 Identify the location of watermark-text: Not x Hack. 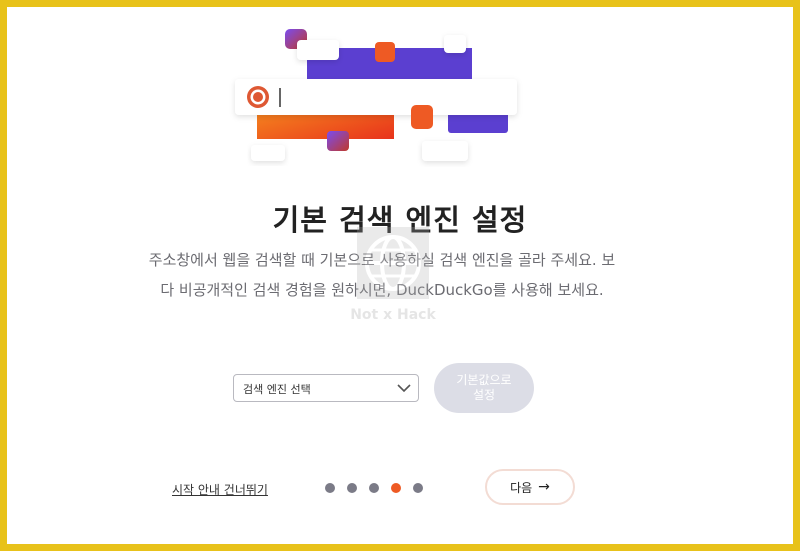
(393, 315).